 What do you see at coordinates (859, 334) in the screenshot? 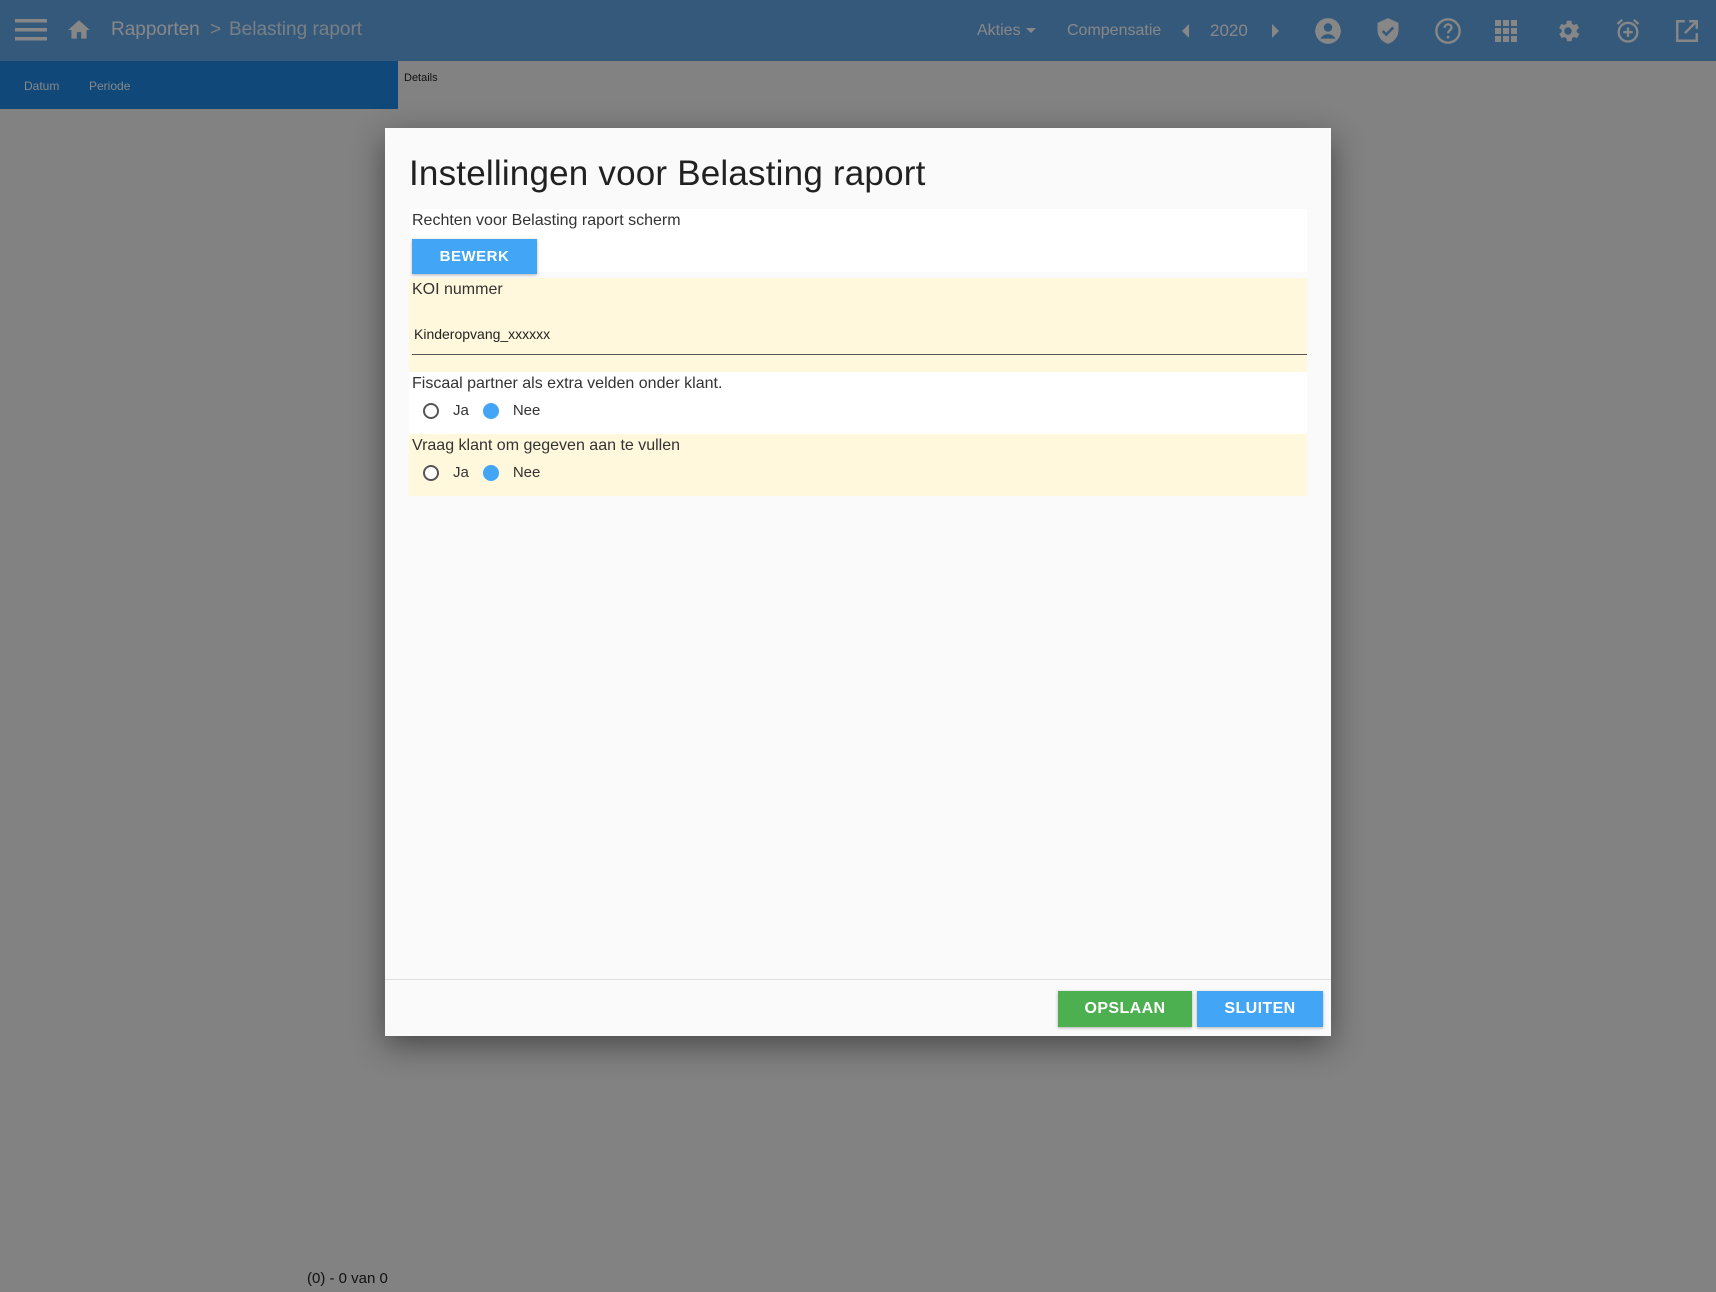
I see `koi-number-input` at bounding box center [859, 334].